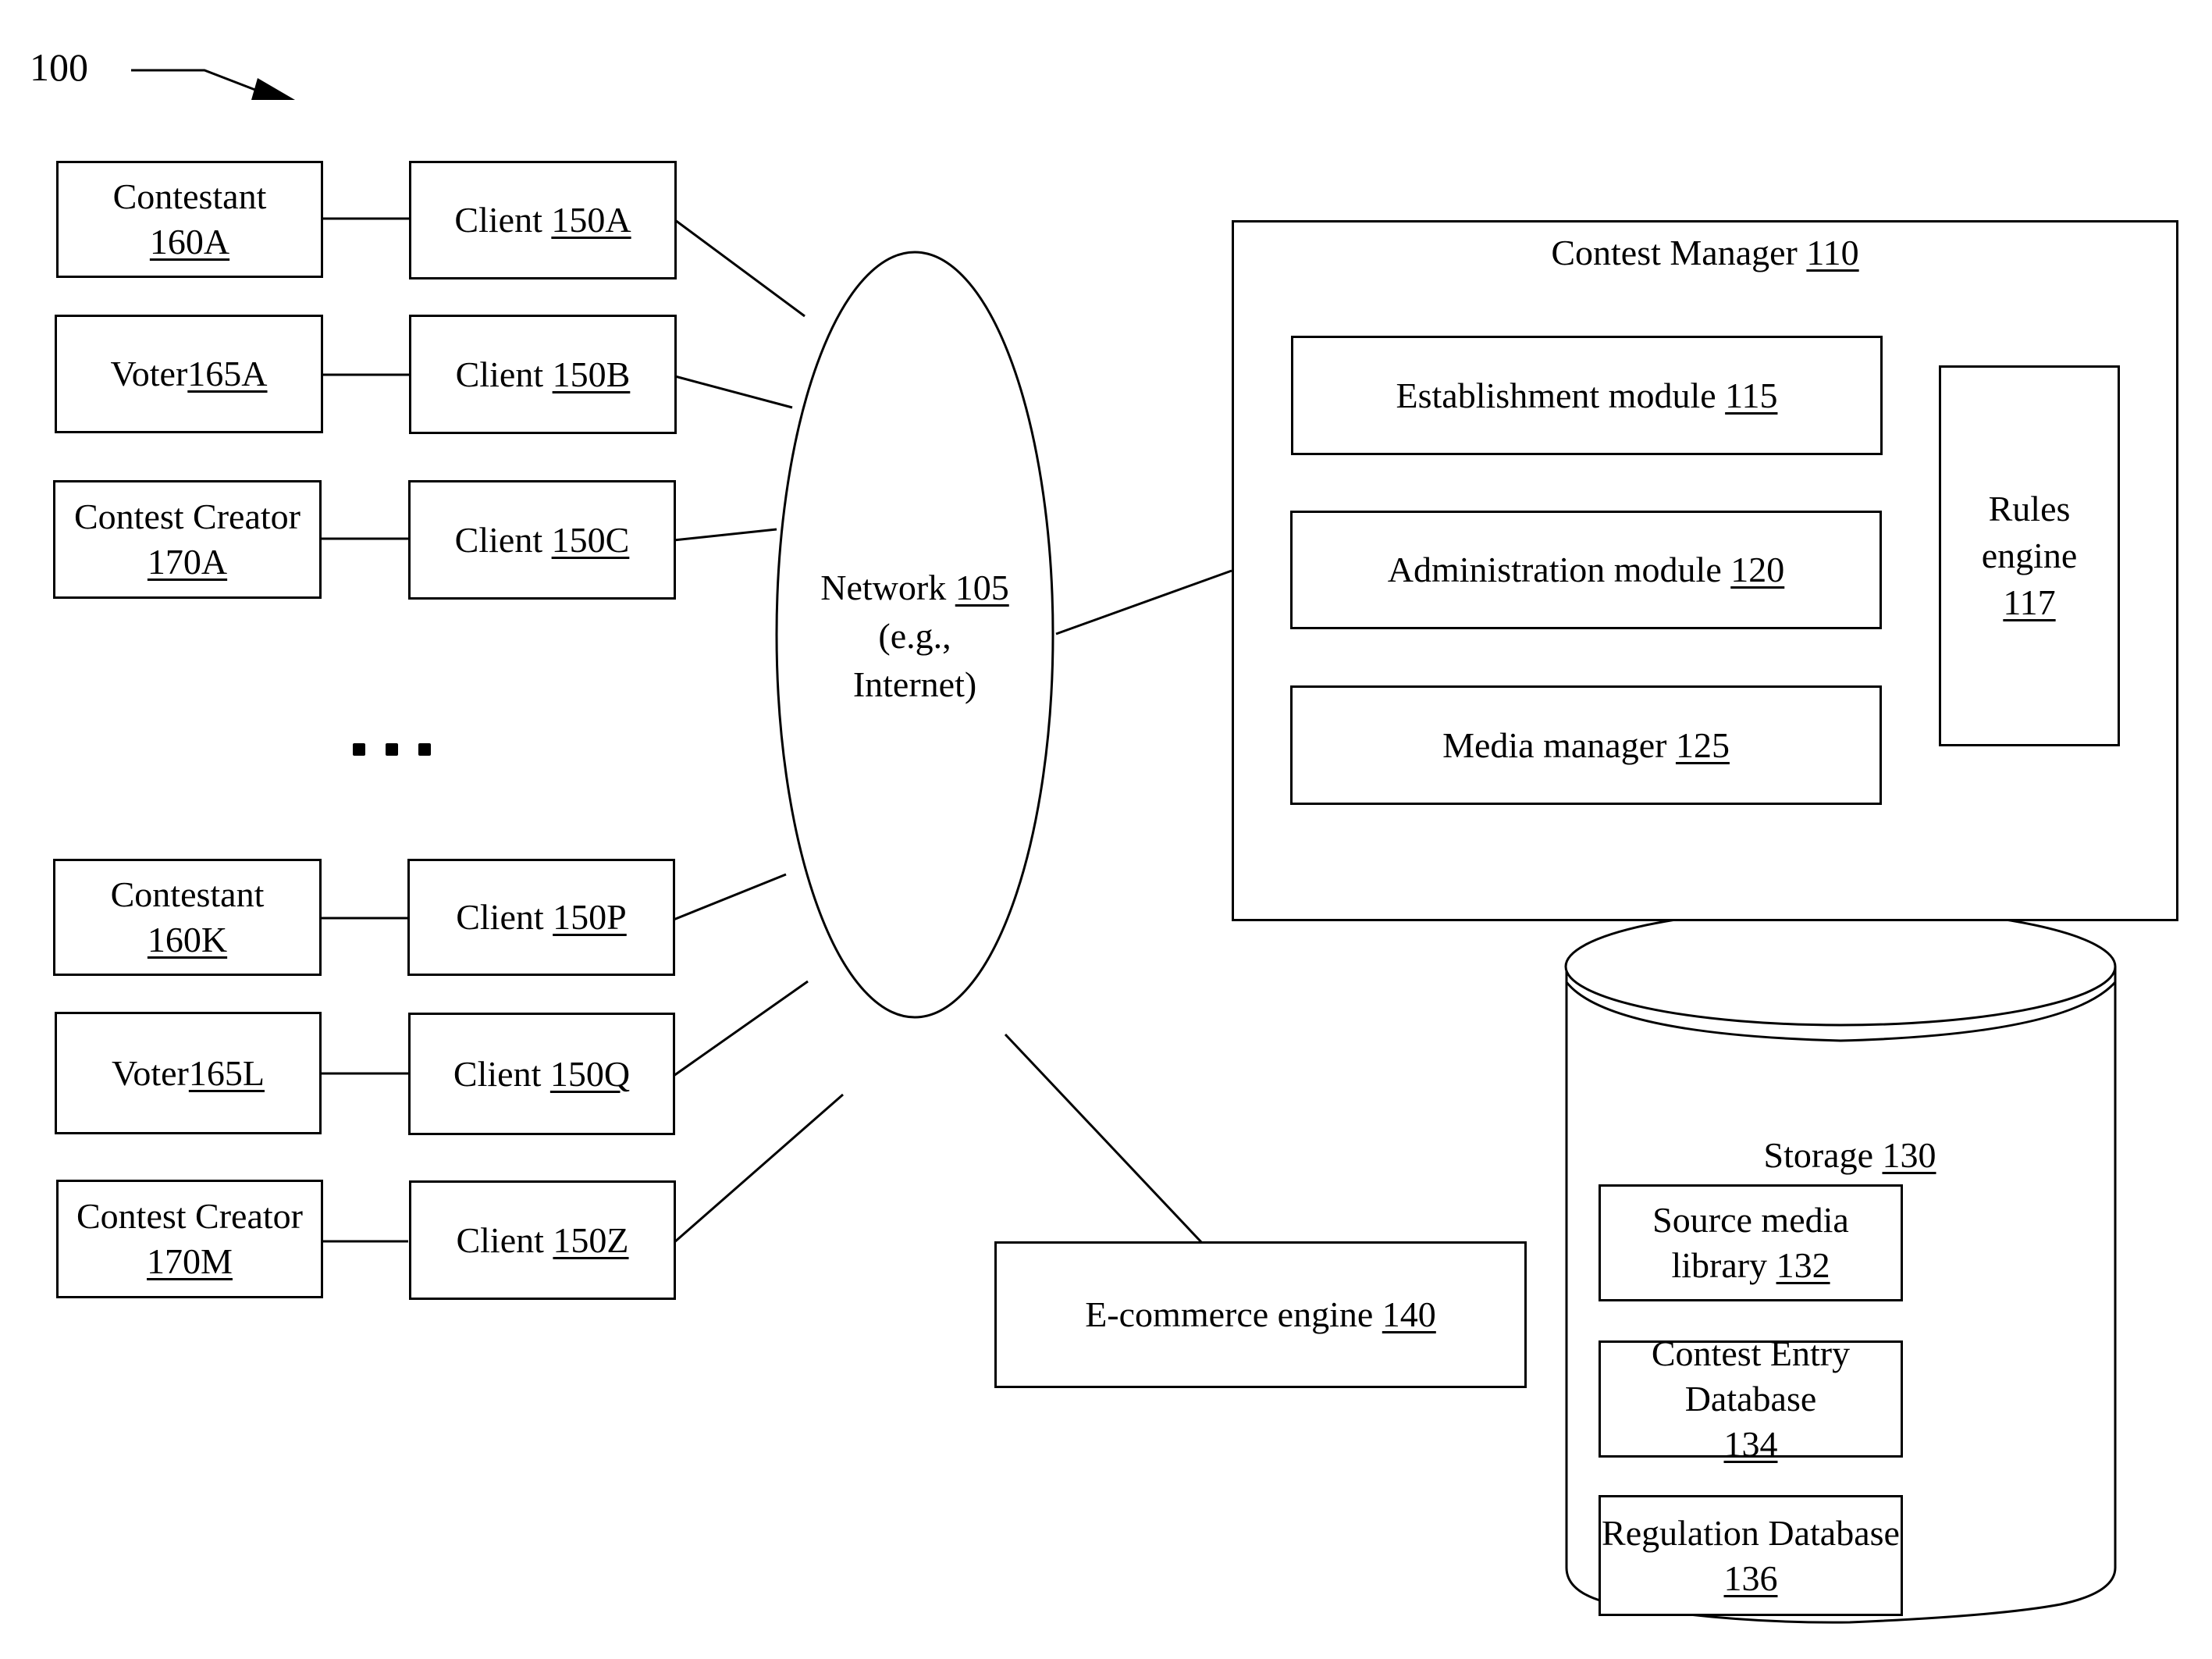  I want to click on user-box-voter-165l: Voter165L, so click(189, 1073).